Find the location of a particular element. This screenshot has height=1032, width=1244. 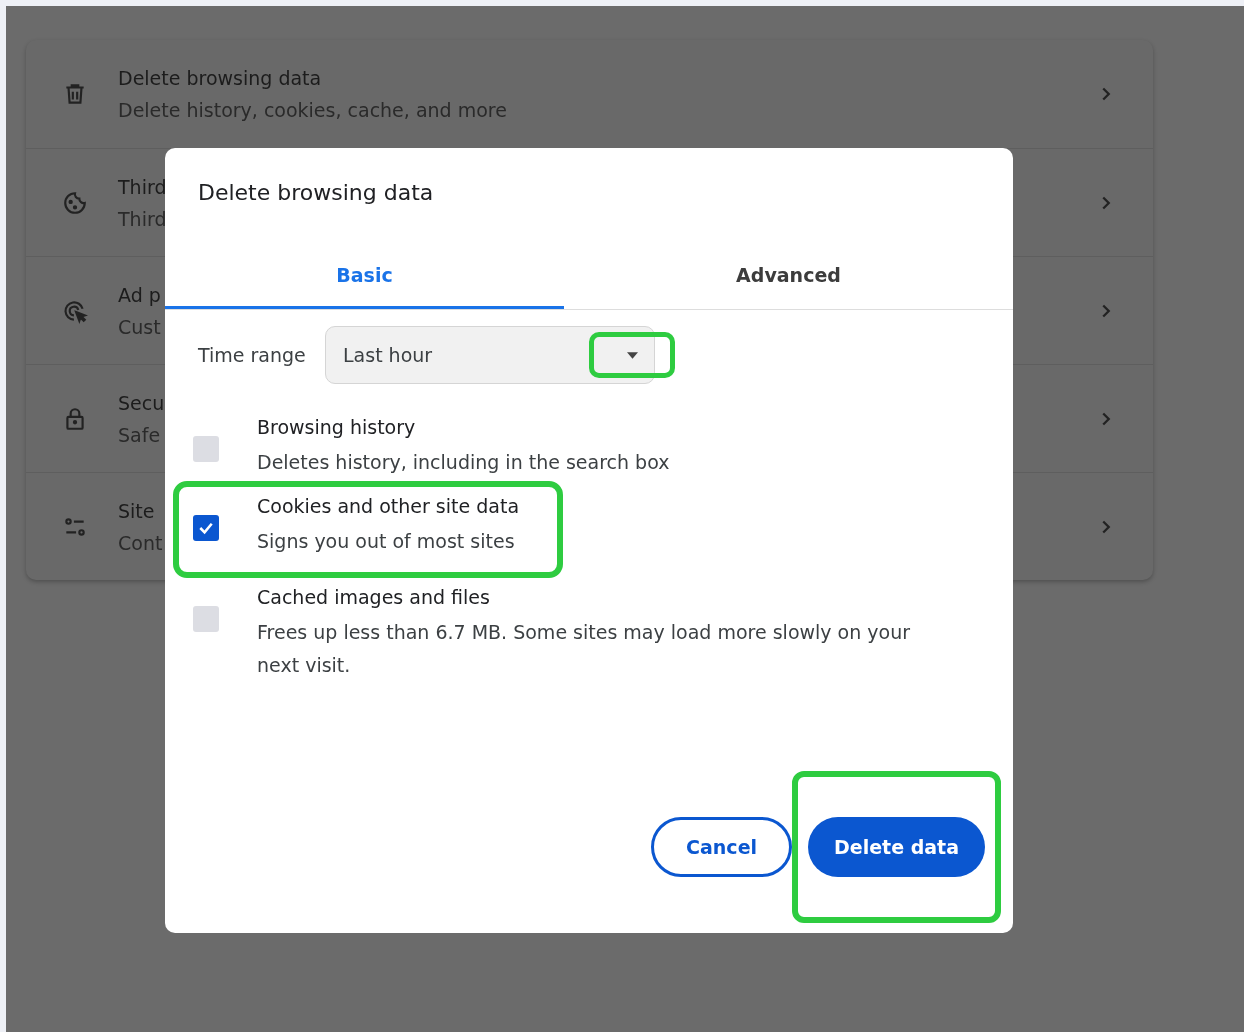

setting-title: Site is located at coordinates (136, 510).